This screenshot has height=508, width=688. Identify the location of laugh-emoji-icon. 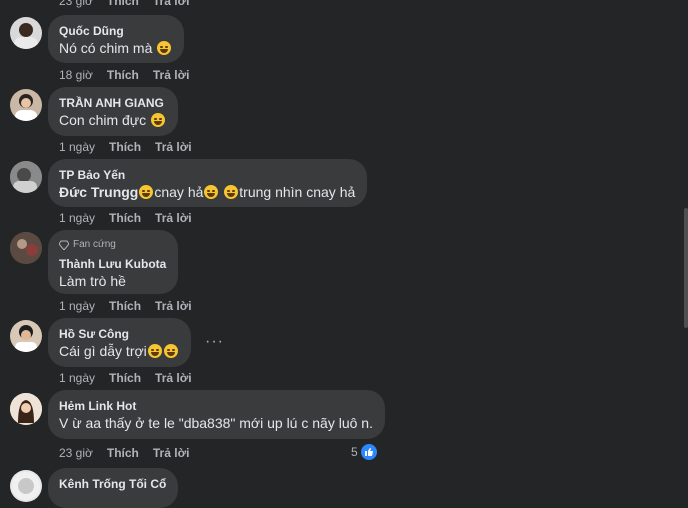
(158, 120).